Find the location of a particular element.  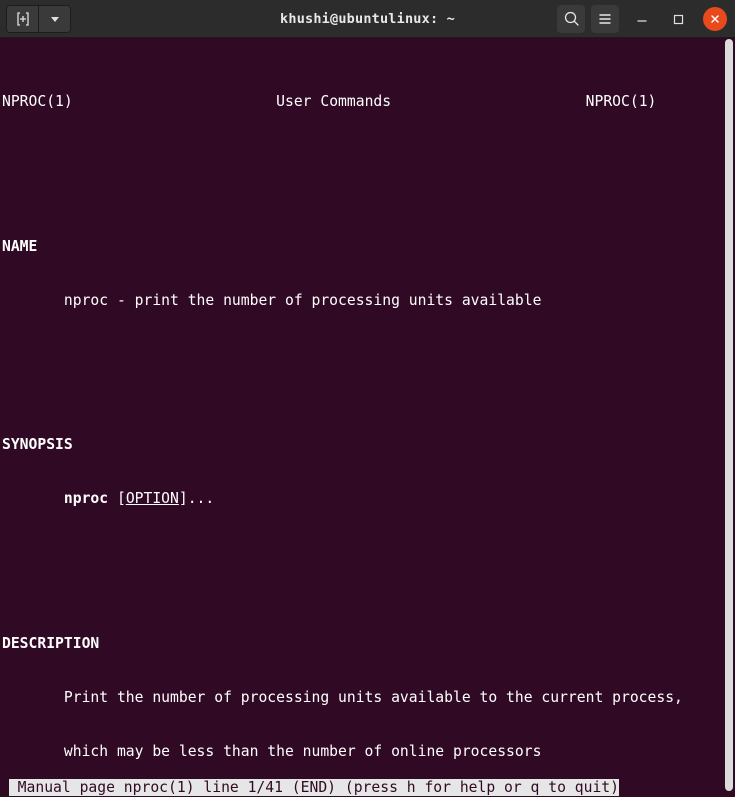

synopsis-command: nproc is located at coordinates (86, 499).